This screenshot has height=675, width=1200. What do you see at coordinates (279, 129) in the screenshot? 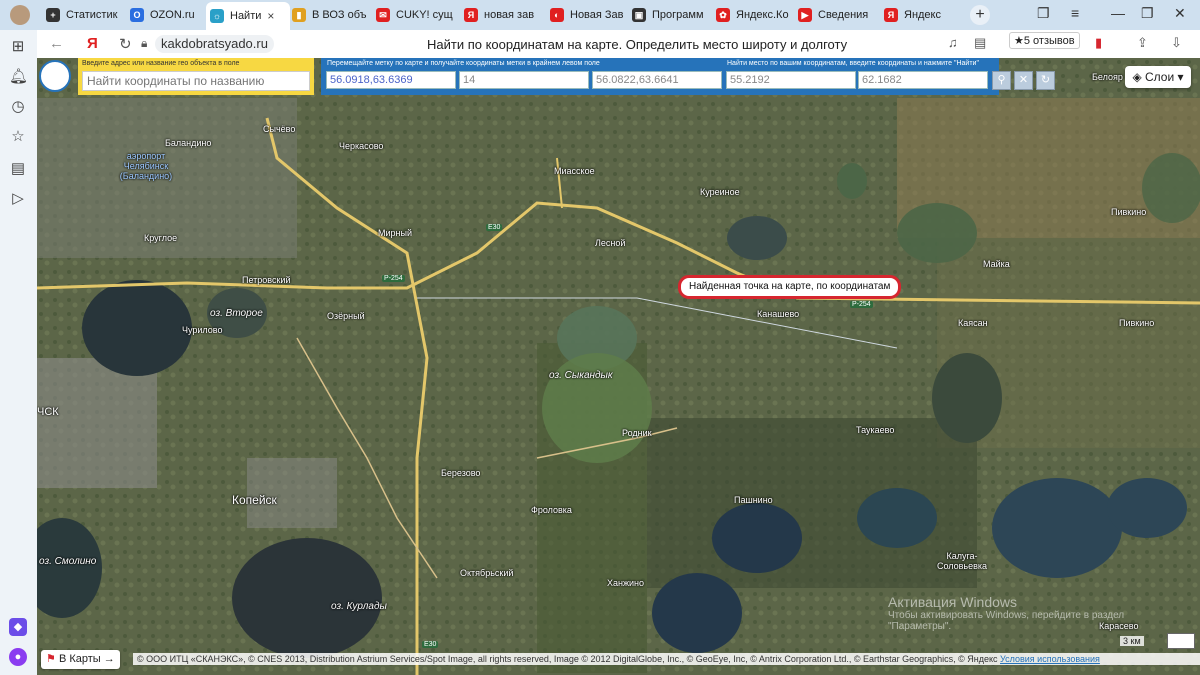
I see `place-label: Сычёво` at bounding box center [279, 129].